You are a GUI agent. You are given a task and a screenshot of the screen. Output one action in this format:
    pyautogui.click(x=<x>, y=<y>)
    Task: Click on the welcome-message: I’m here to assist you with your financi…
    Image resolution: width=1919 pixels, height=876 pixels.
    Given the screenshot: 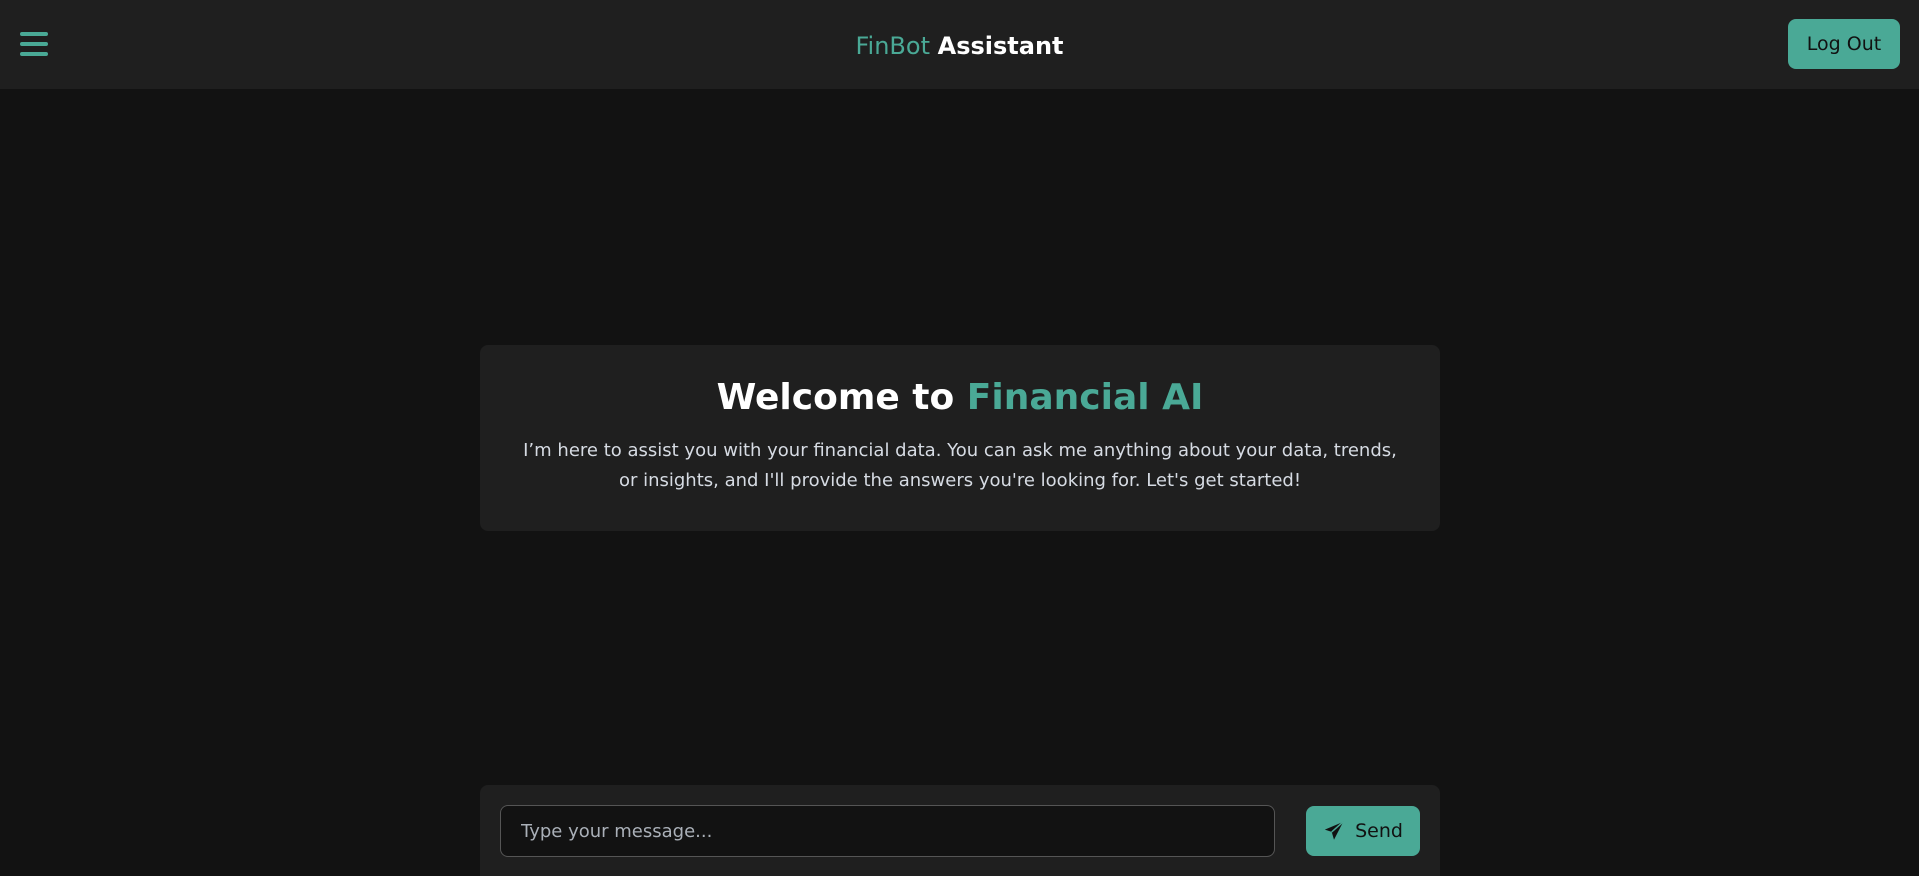 What is the action you would take?
    pyautogui.click(x=960, y=465)
    